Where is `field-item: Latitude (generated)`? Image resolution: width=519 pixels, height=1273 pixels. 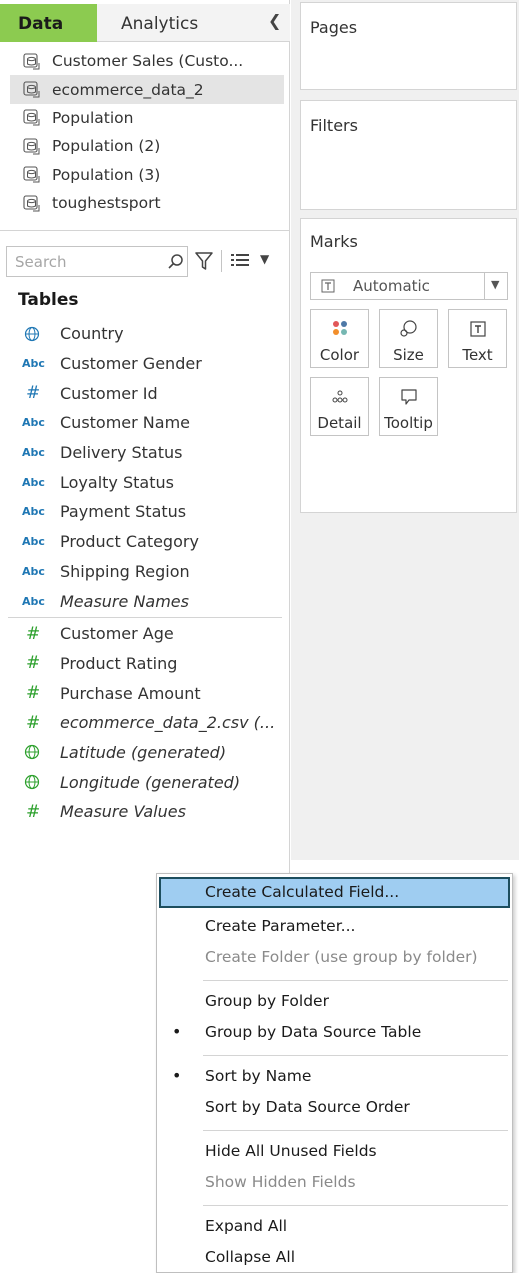
field-item: Latitude (generated) is located at coordinates (145, 753).